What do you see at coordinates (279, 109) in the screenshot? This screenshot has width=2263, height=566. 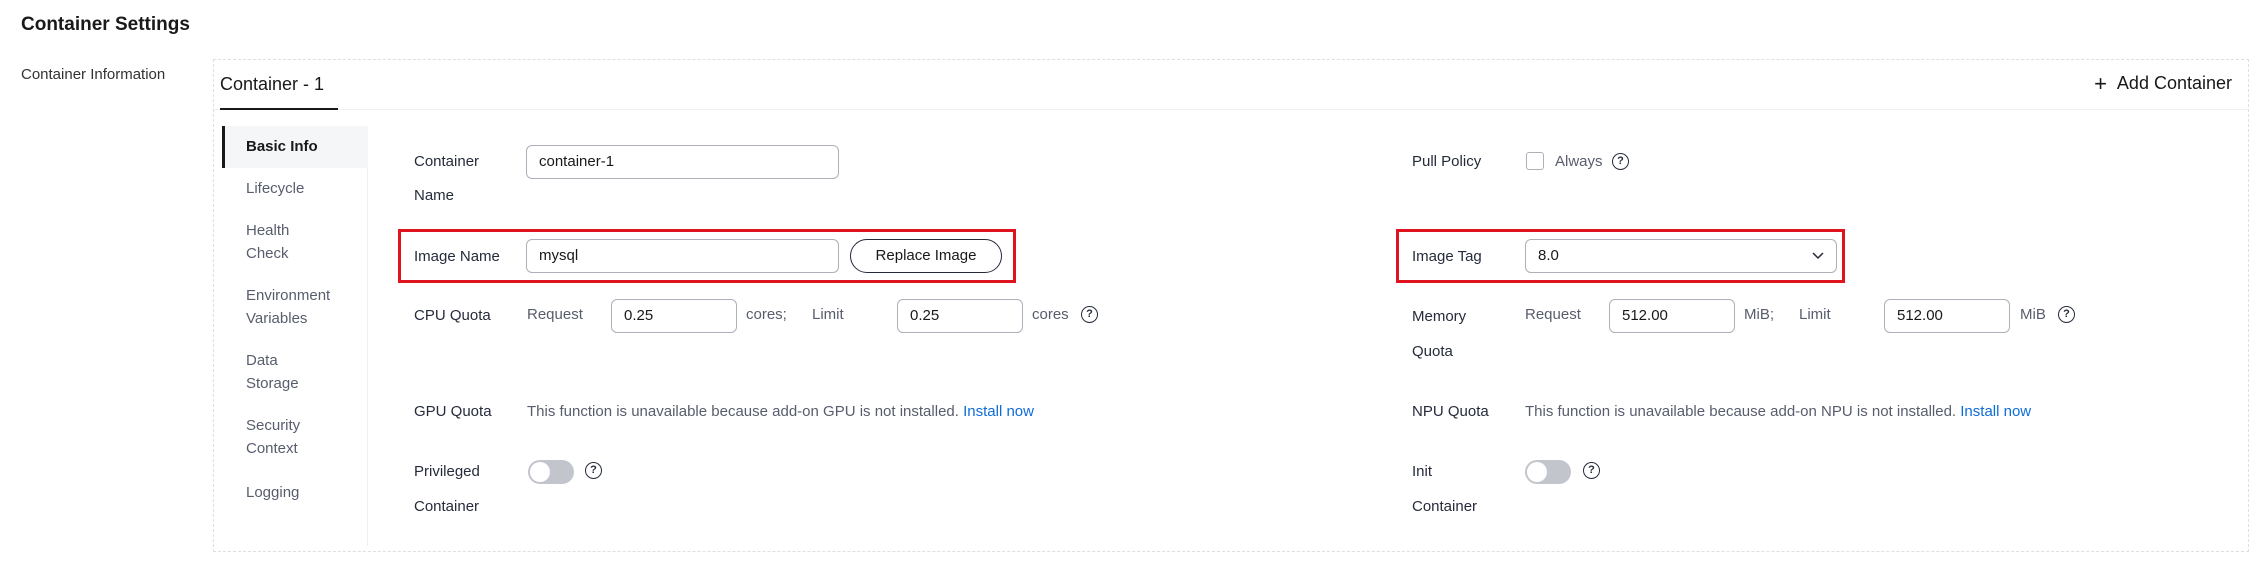 I see `tab-active-underline` at bounding box center [279, 109].